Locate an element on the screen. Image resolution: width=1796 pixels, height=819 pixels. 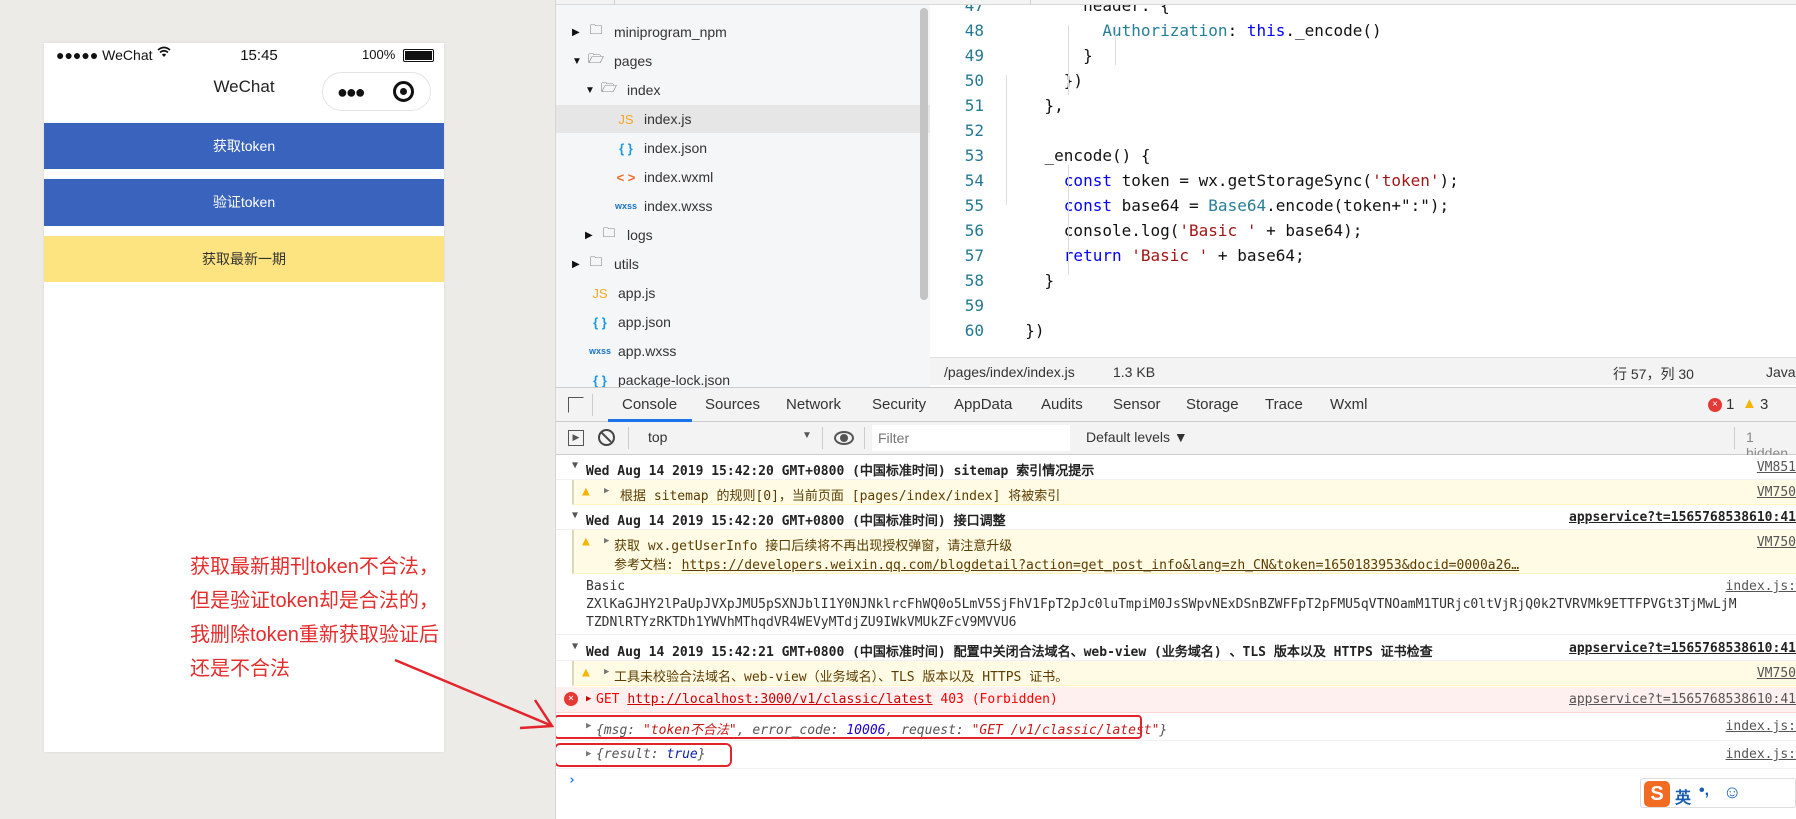
code-line: 49 } is located at coordinates (1363, 55).